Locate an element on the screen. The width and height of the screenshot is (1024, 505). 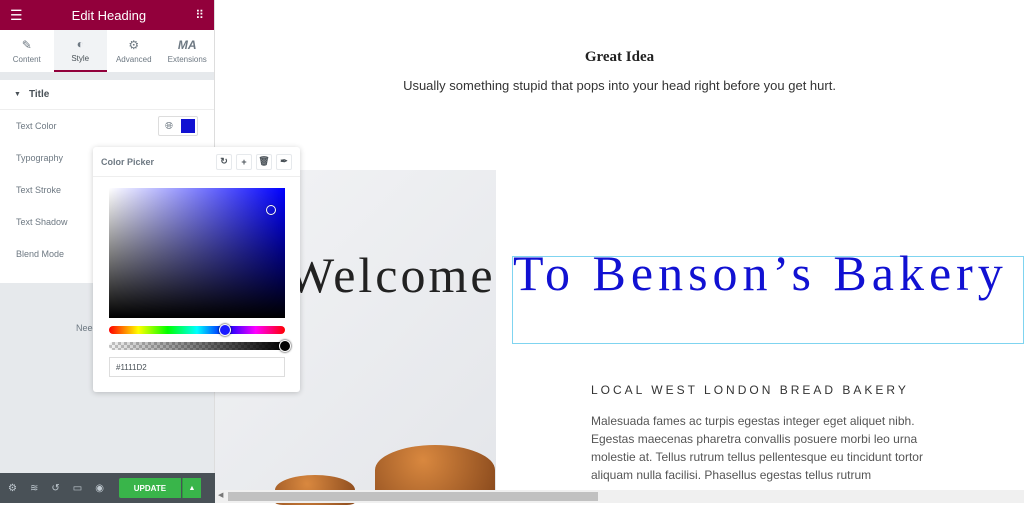
add-icon: + is located at coordinates (244, 161).